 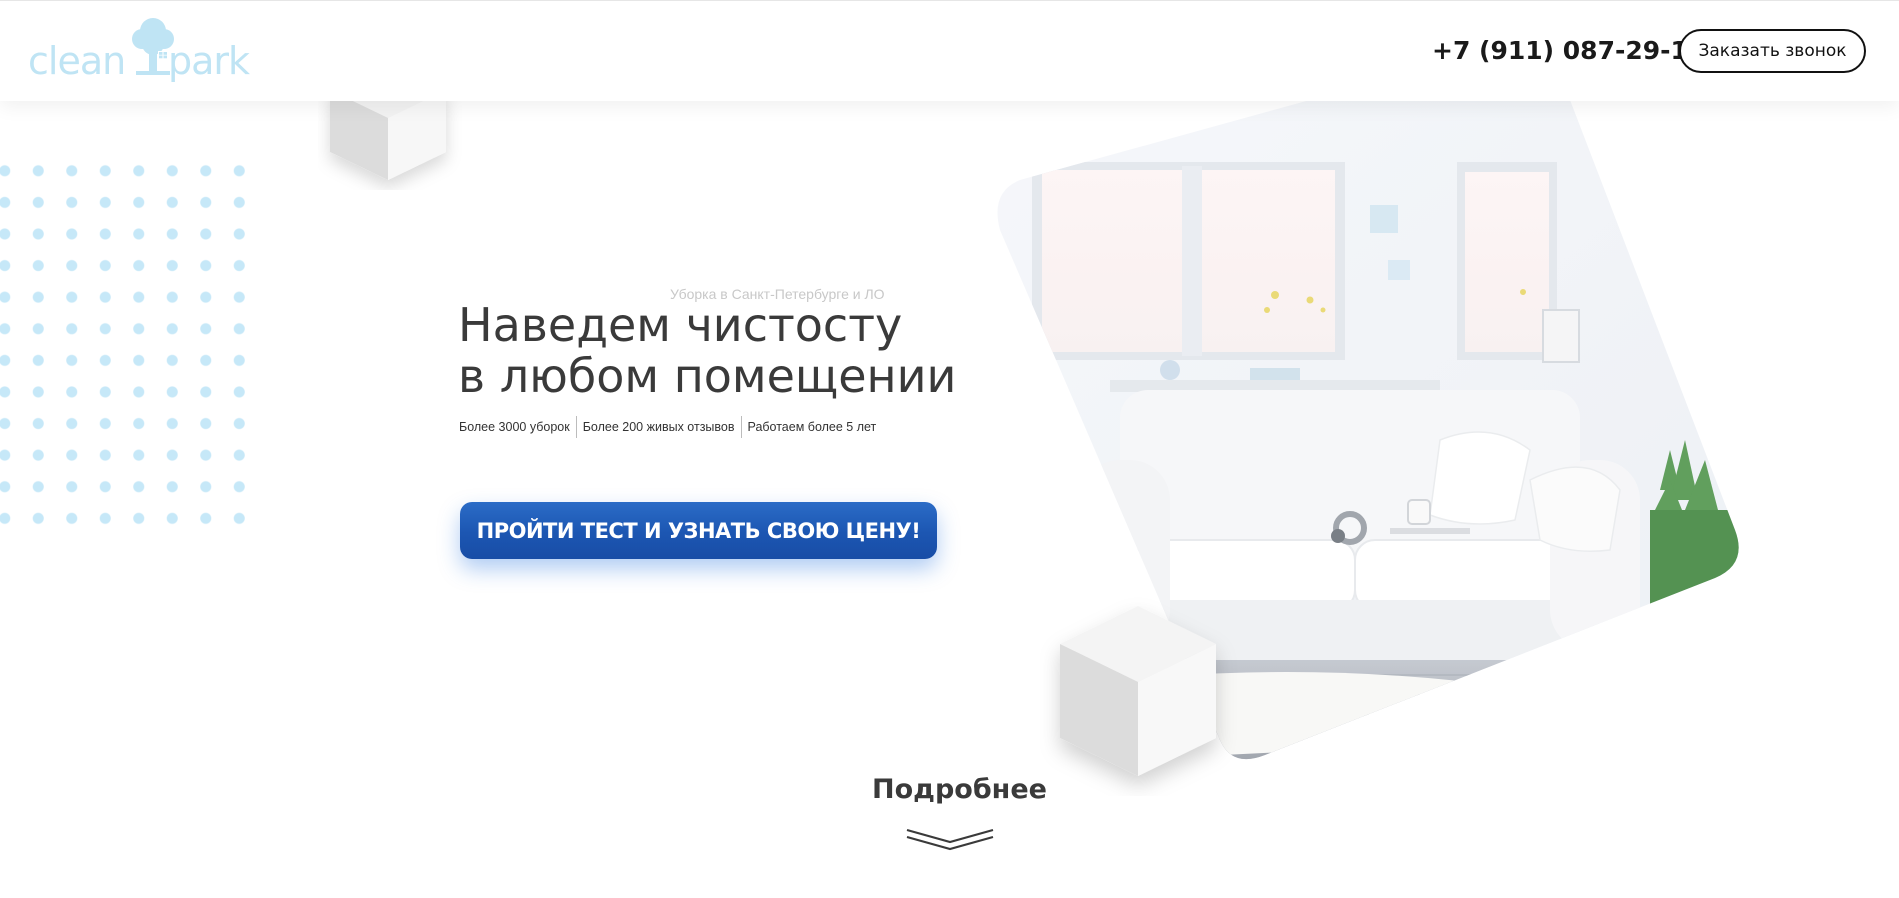 I want to click on take-test-button: ПРОЙТИ ТЕСТ И УЗНАТЬ СВОЮ ЦЕНУ!, so click(x=698, y=530).